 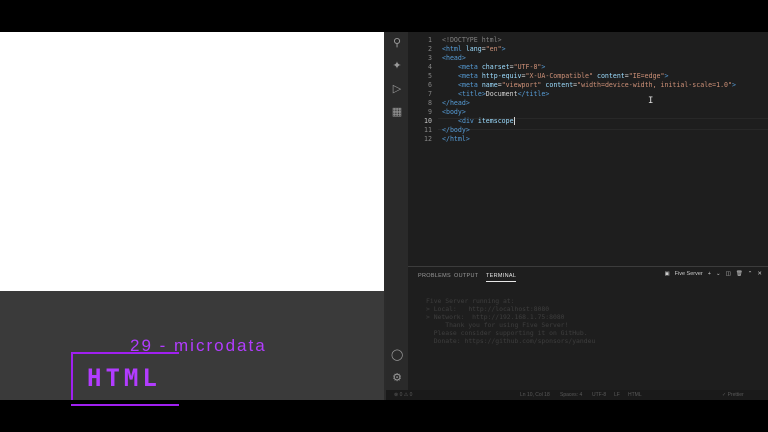 I want to click on code-line-1: <!DOCTYPE html>, so click(x=472, y=40).